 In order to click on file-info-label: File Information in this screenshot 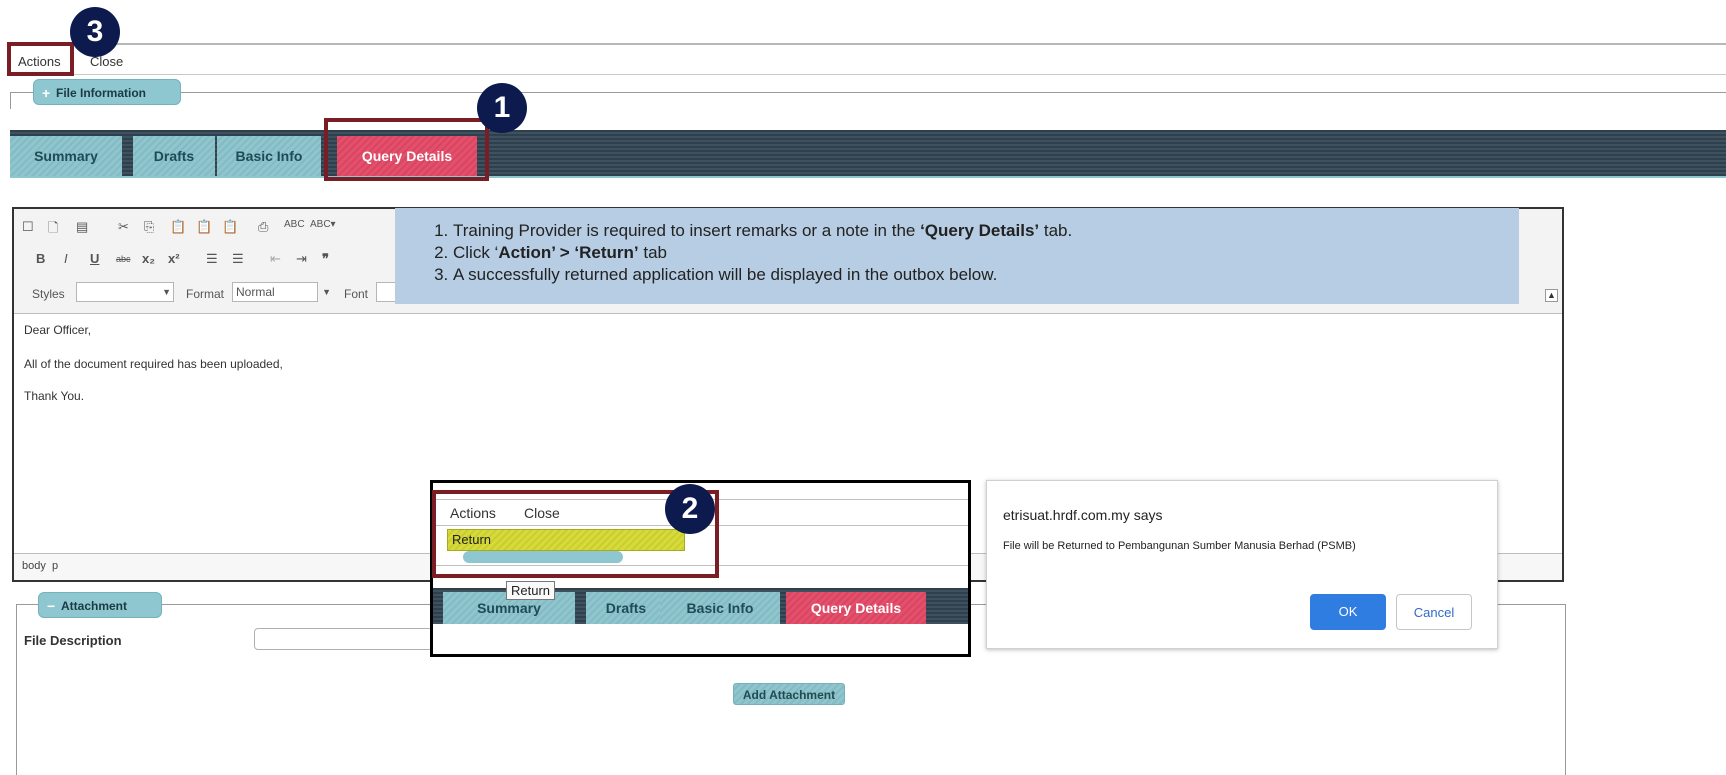, I will do `click(101, 93)`.